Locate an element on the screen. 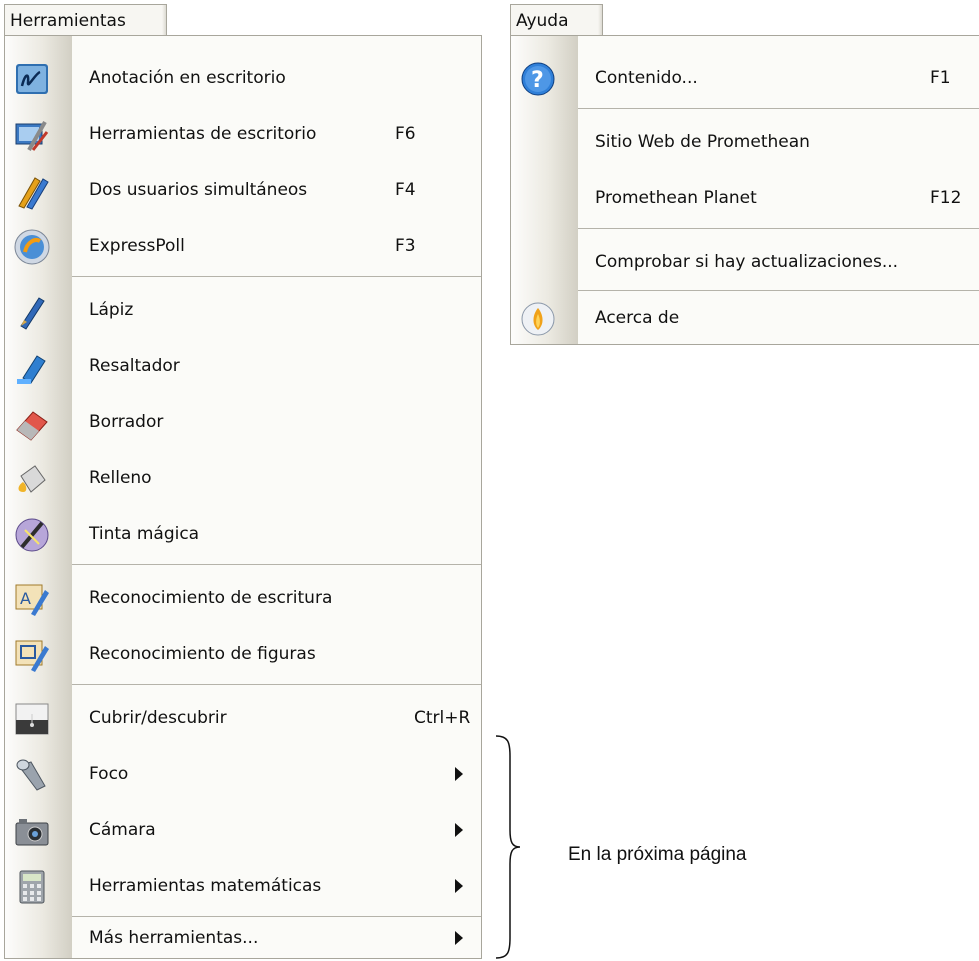 This screenshot has height=961, width=979. menu-item-contents: ? Contenido... F1 is located at coordinates (745, 78).